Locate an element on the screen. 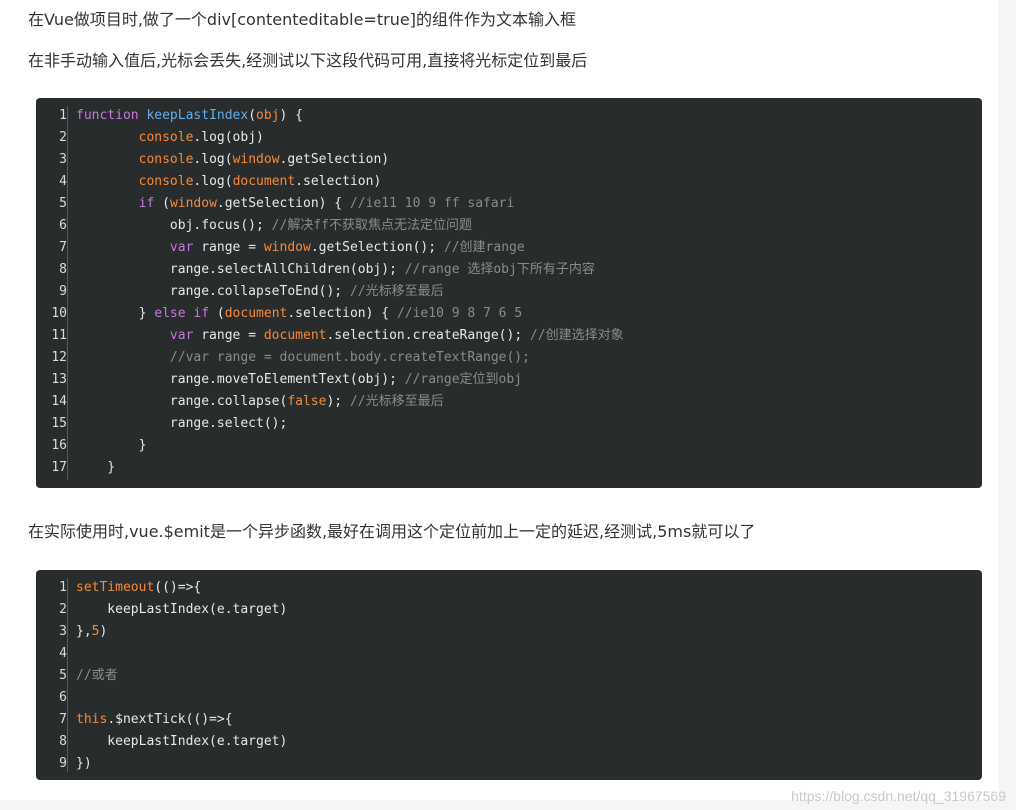 This screenshot has width=1016, height=810. code-text: function keepLastIndex(obj) { is located at coordinates (189, 115).